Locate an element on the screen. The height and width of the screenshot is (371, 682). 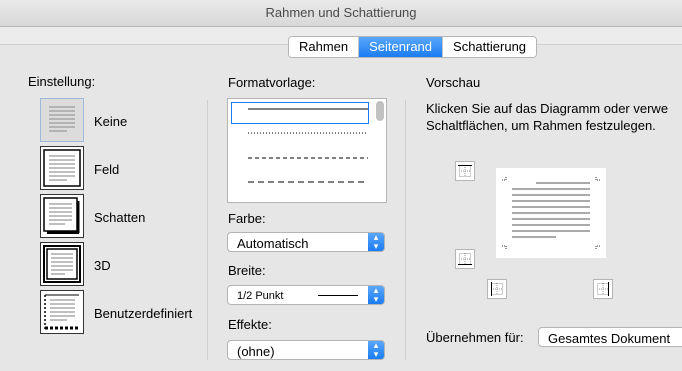
width-value: 1/2 Punkt is located at coordinates (260, 296).